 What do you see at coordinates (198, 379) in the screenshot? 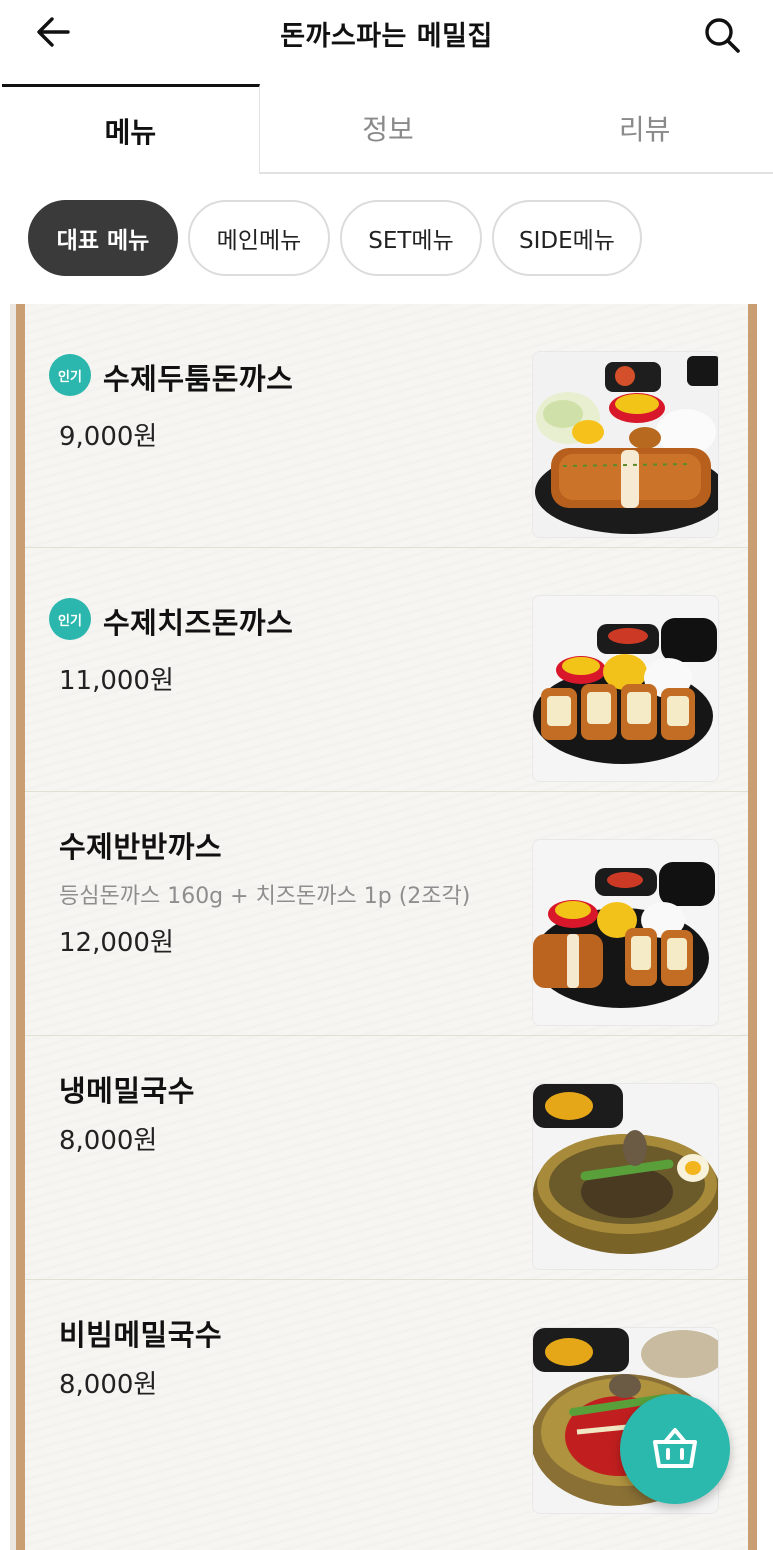
I see `menu-item-name: 수제두툼돈까스` at bounding box center [198, 379].